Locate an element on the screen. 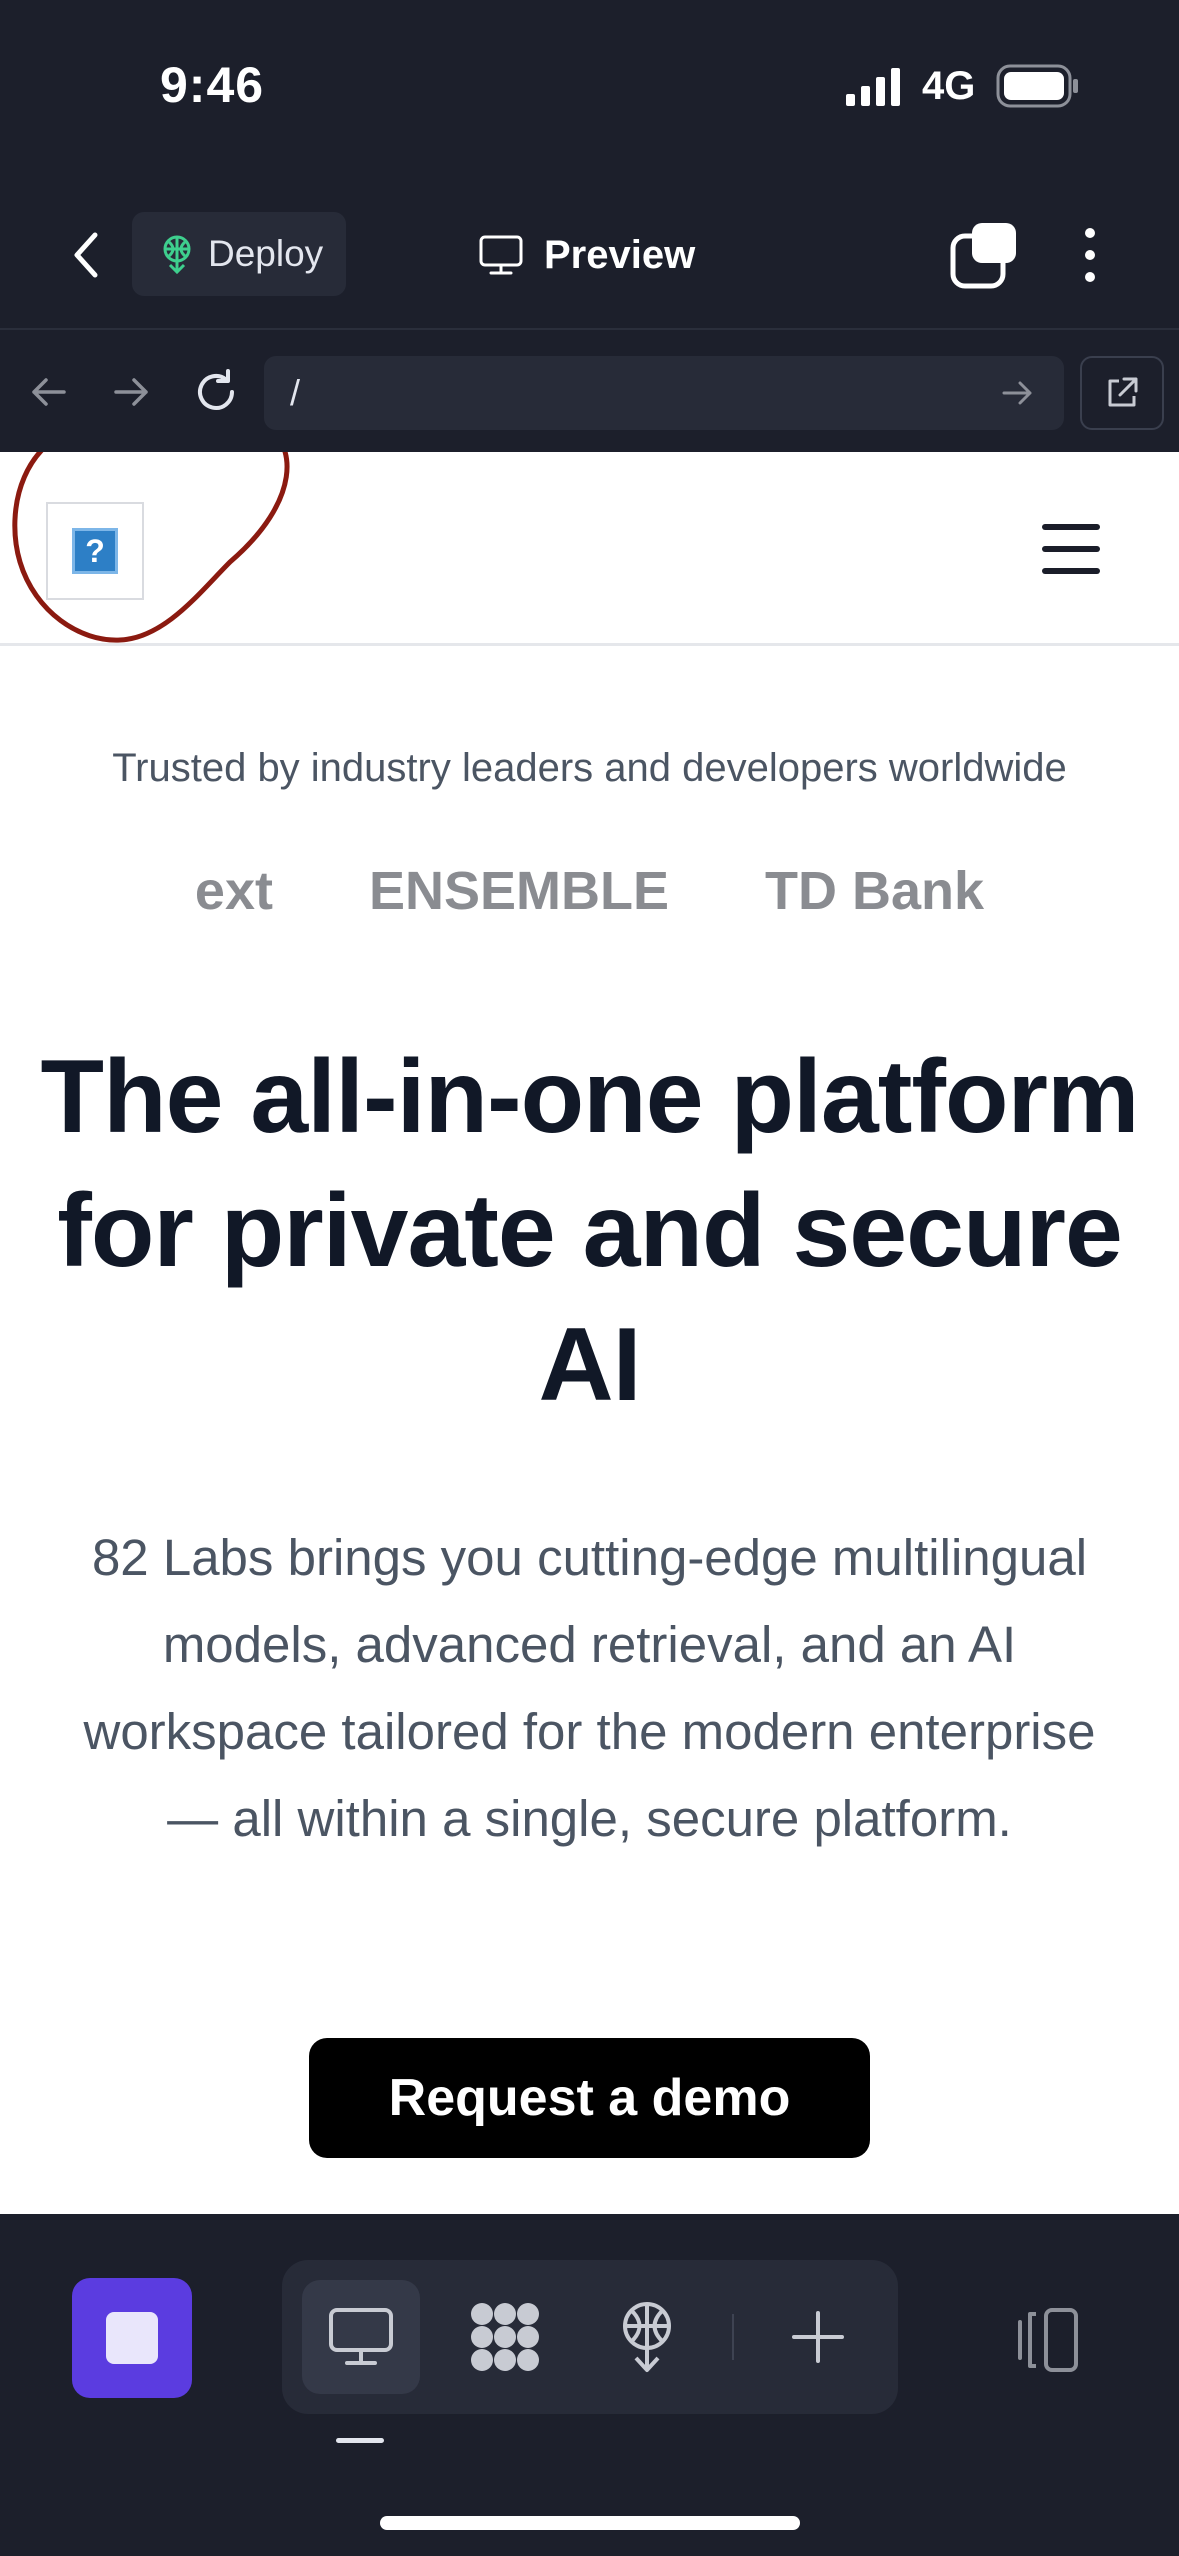  partner-logo: ext is located at coordinates (233, 891).